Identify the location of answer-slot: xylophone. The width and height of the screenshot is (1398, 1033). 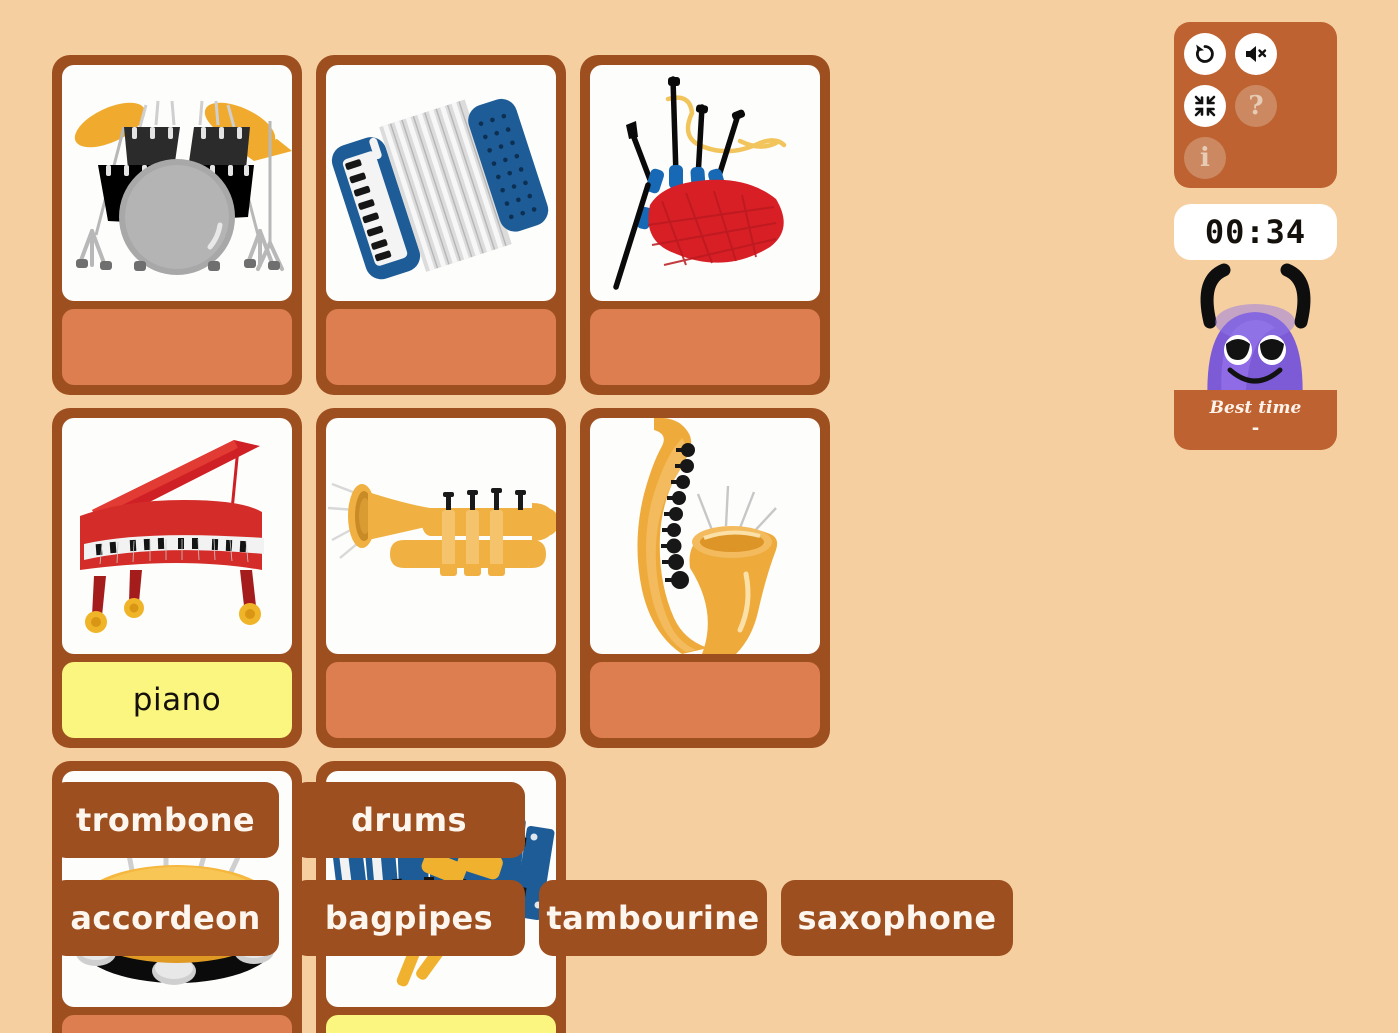
(441, 1024).